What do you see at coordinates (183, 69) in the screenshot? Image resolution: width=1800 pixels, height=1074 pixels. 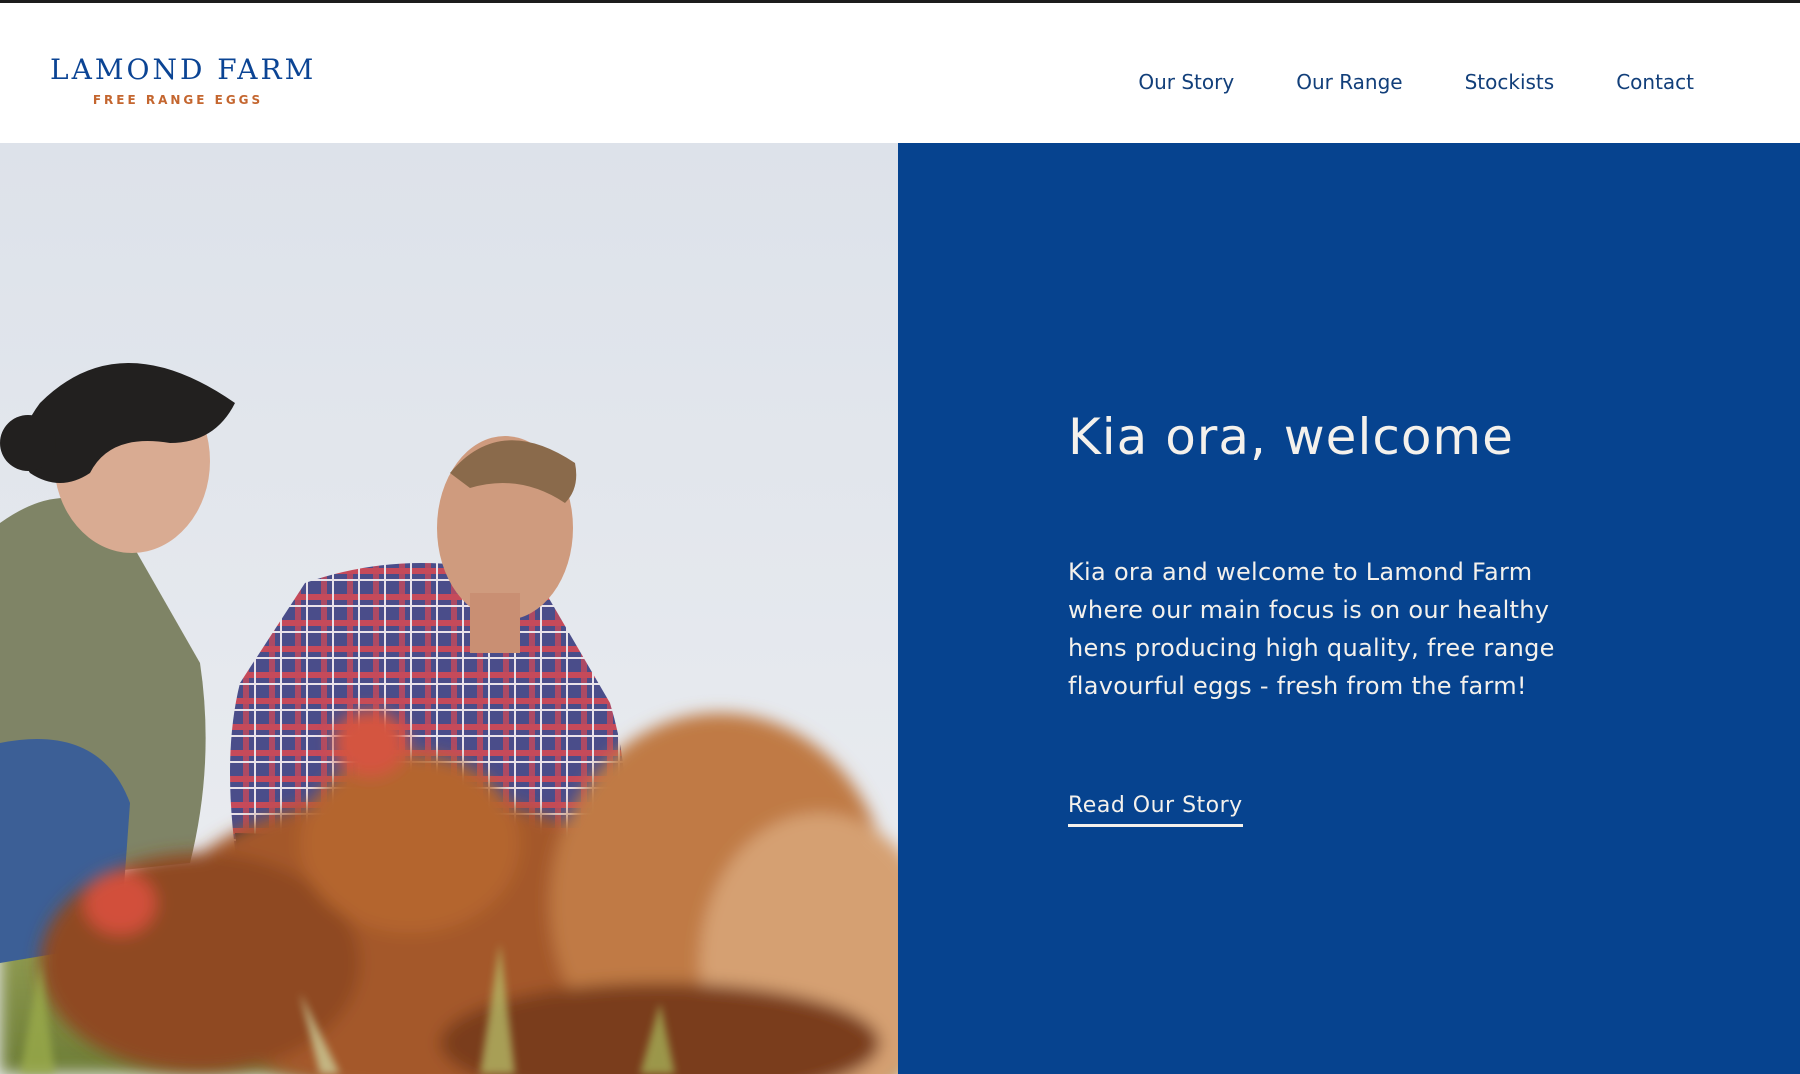 I see `logo-title: LAMOND FARM` at bounding box center [183, 69].